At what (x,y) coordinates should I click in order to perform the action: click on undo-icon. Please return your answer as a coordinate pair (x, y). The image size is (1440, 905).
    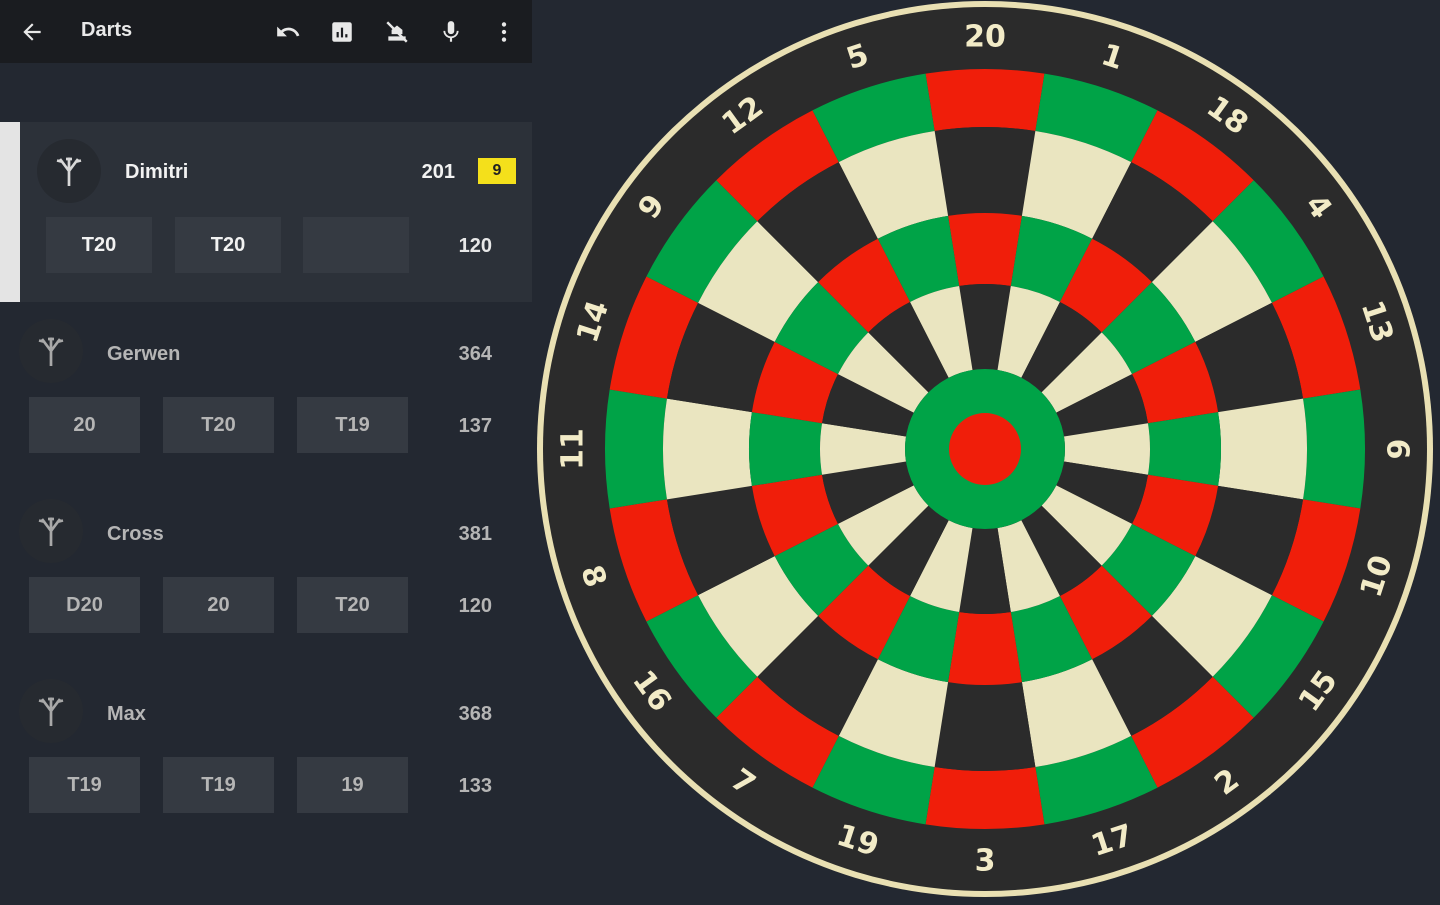
    Looking at the image, I should click on (288, 32).